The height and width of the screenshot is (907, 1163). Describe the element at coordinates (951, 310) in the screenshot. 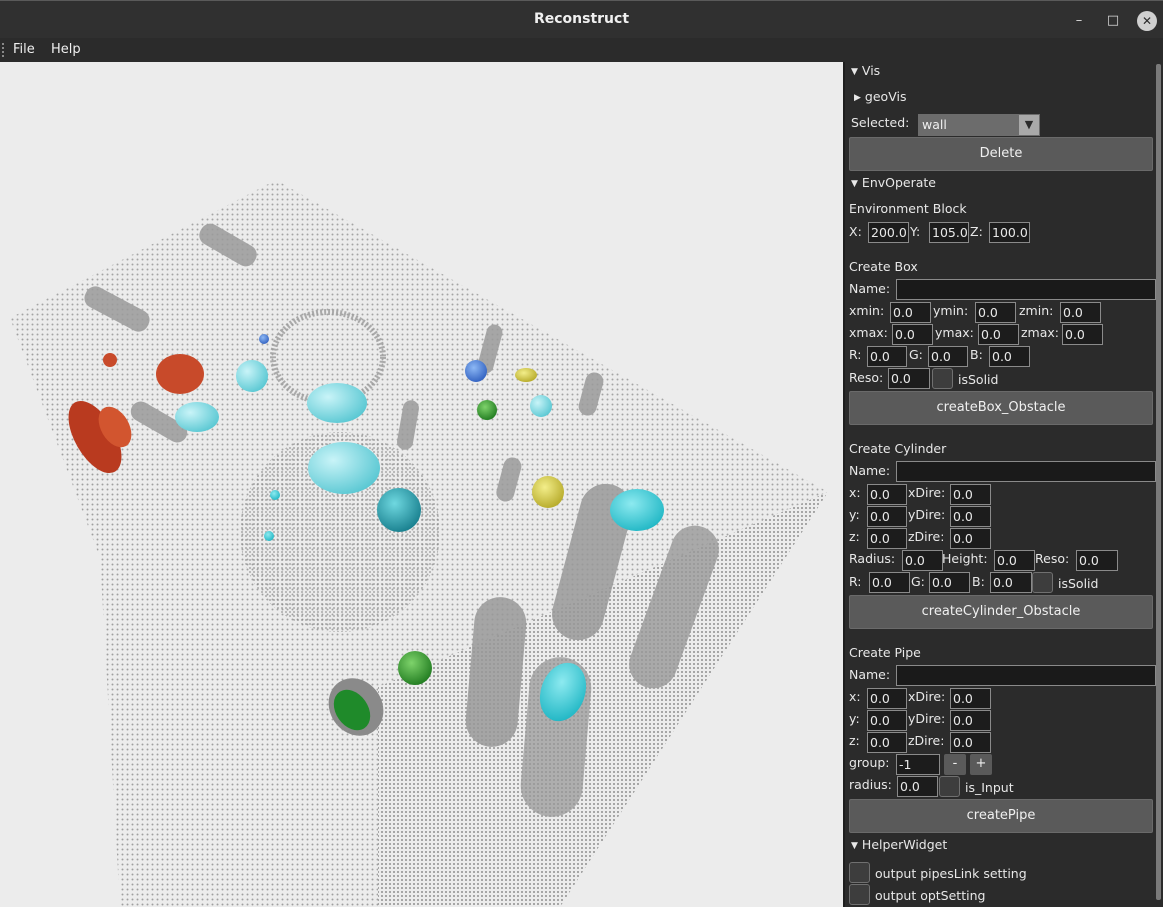

I see `box-ymin-label: ymin:` at that location.